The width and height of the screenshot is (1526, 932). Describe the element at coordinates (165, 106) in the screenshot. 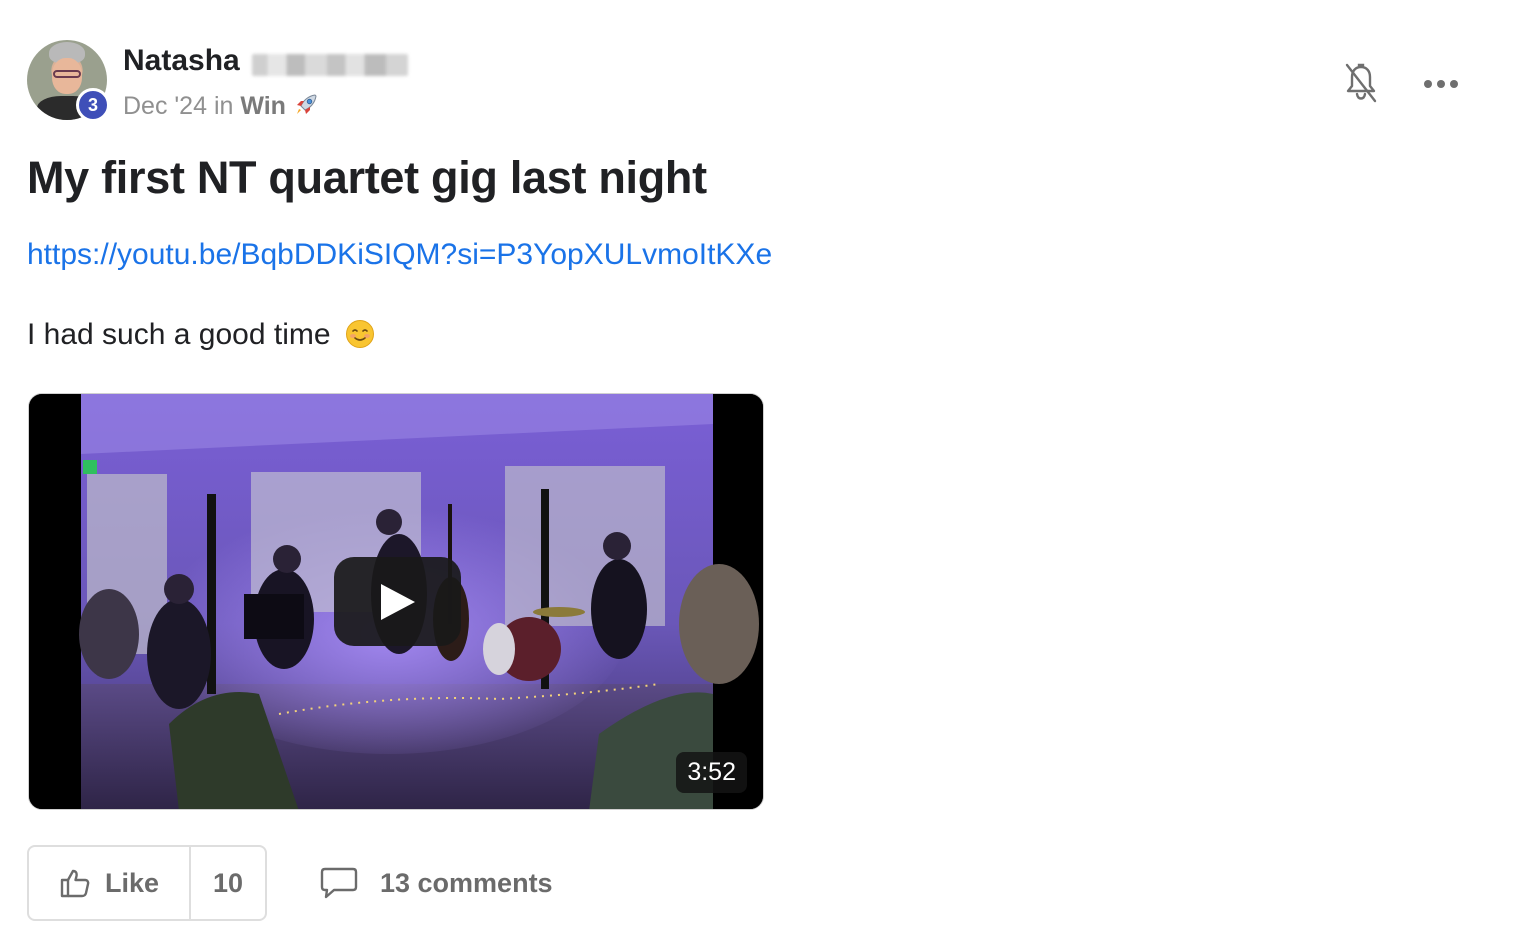

I see `post-date: Dec '24` at that location.